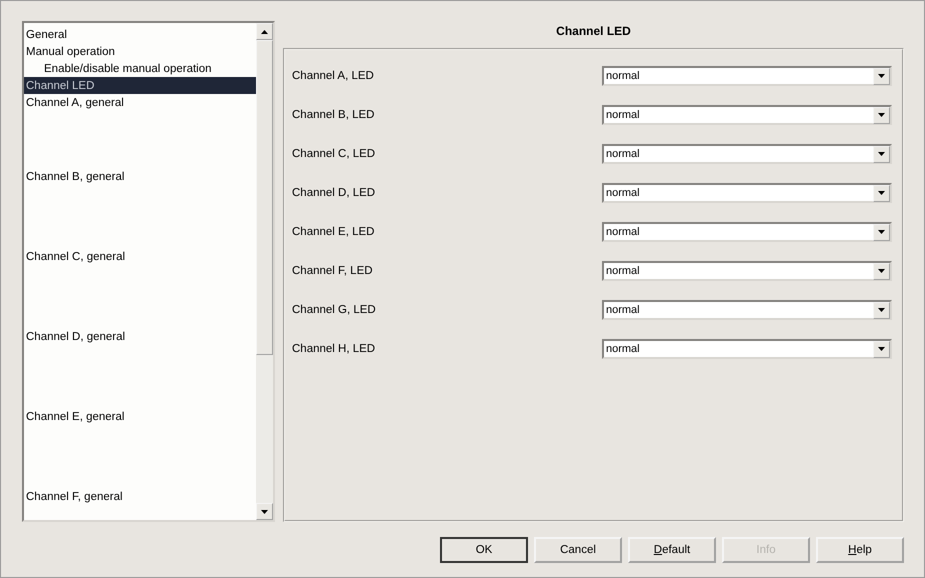 This screenshot has width=925, height=578. What do you see at coordinates (140, 102) in the screenshot?
I see `tree-item: Channel A, general` at bounding box center [140, 102].